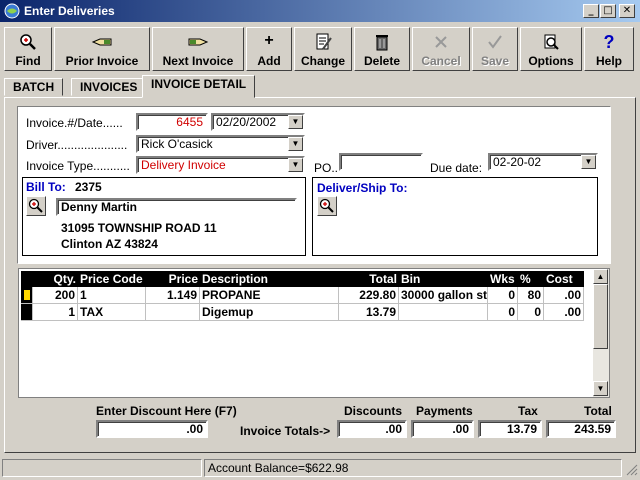 This screenshot has height=480, width=640. What do you see at coordinates (112, 295) in the screenshot?
I see `table-cell-price-code: 1` at bounding box center [112, 295].